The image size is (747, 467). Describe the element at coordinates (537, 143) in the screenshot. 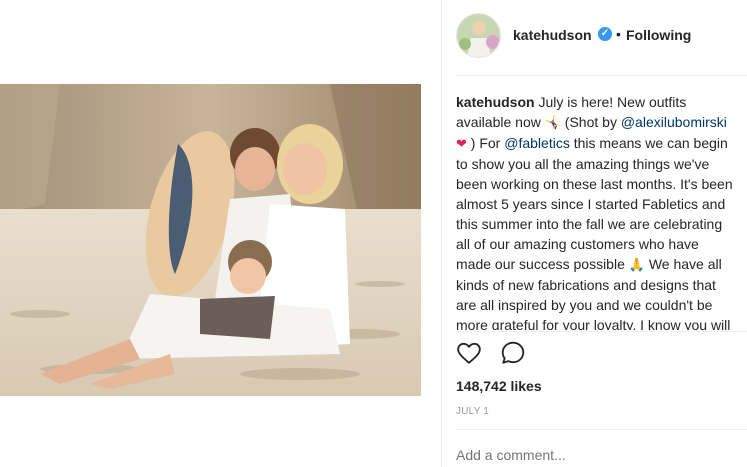

I see `mention-fabletics: @fabletics` at that location.